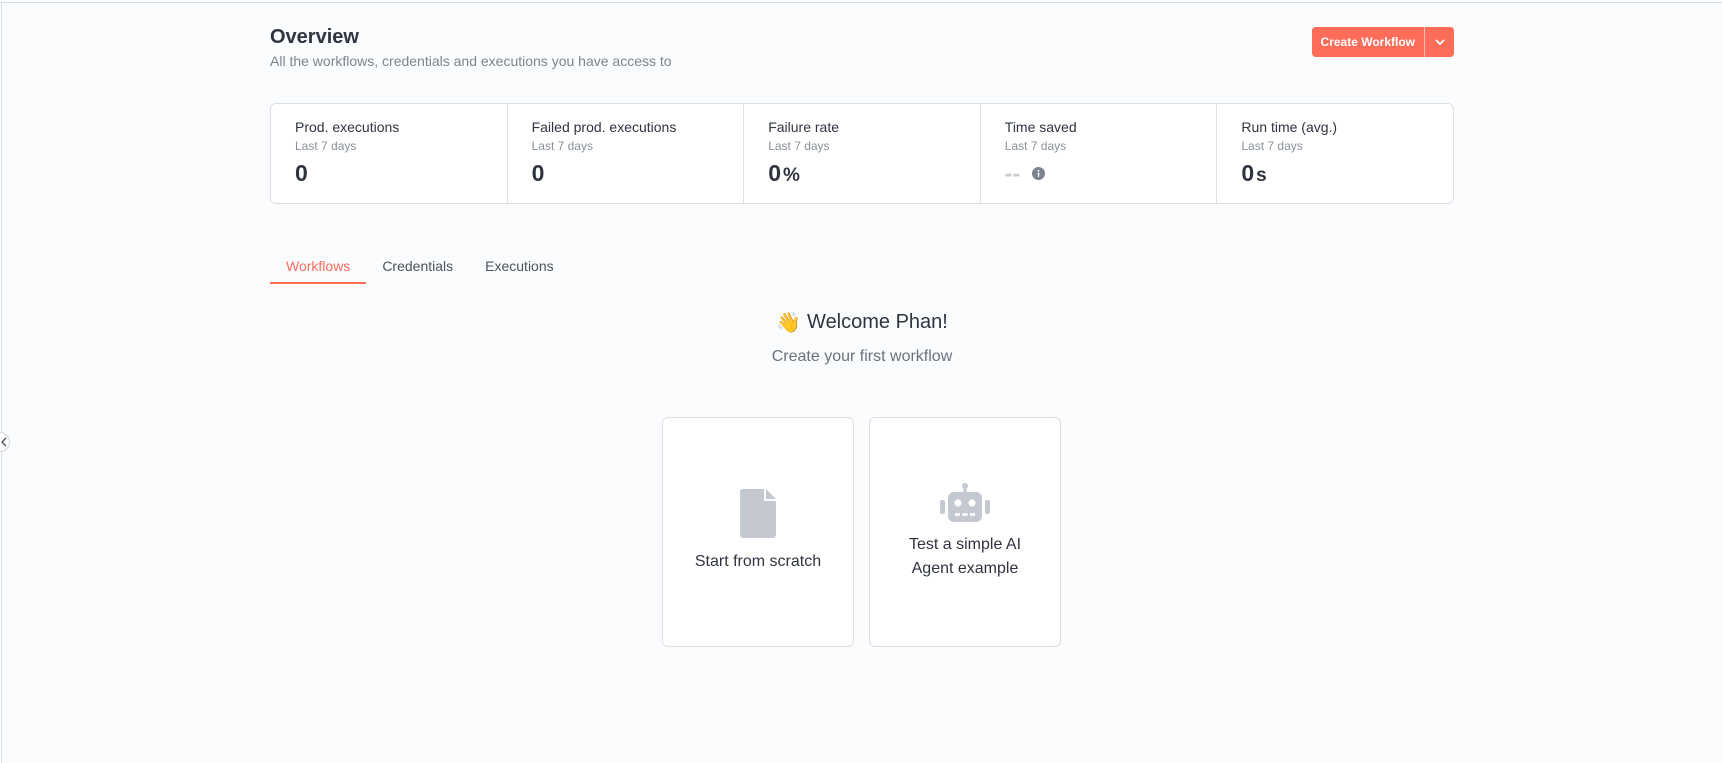 The height and width of the screenshot is (763, 1722). What do you see at coordinates (1, 383) in the screenshot?
I see `sidebar-edge` at bounding box center [1, 383].